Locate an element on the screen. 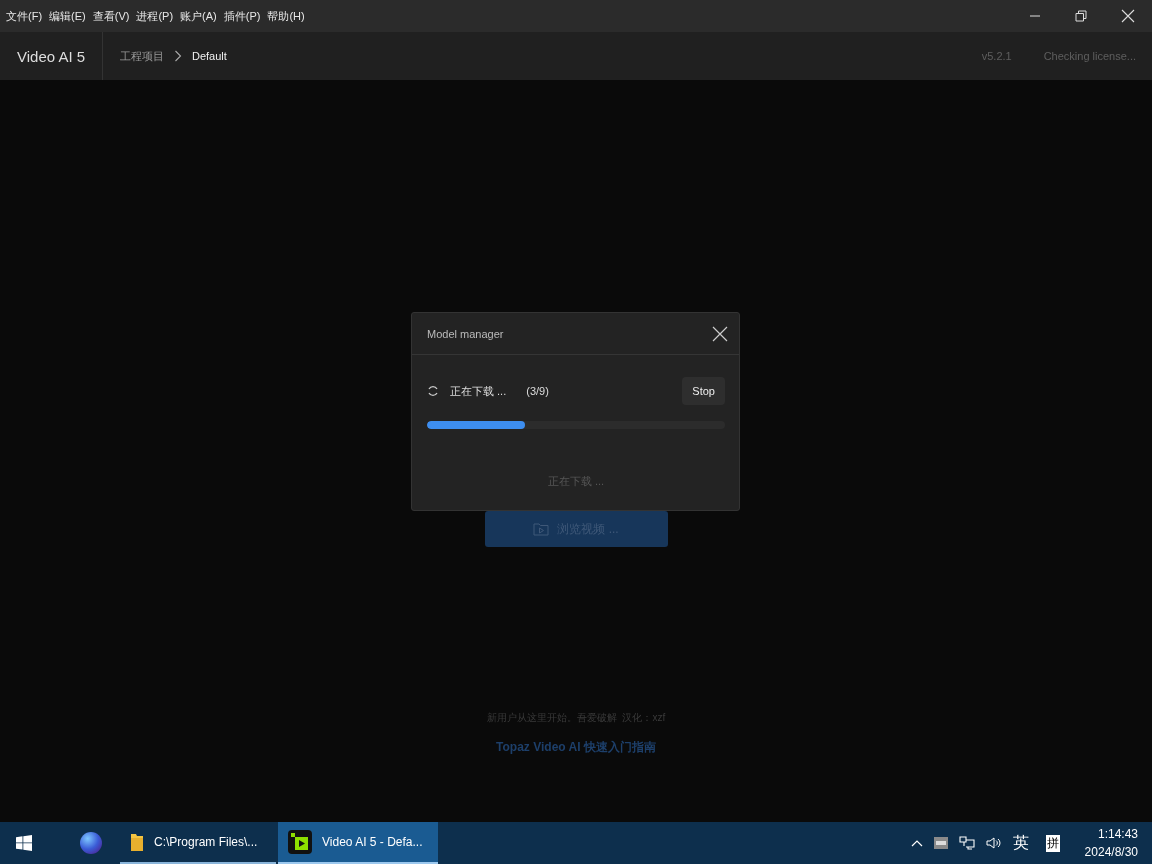 This screenshot has width=1152, height=864. browser-icon is located at coordinates (91, 843).